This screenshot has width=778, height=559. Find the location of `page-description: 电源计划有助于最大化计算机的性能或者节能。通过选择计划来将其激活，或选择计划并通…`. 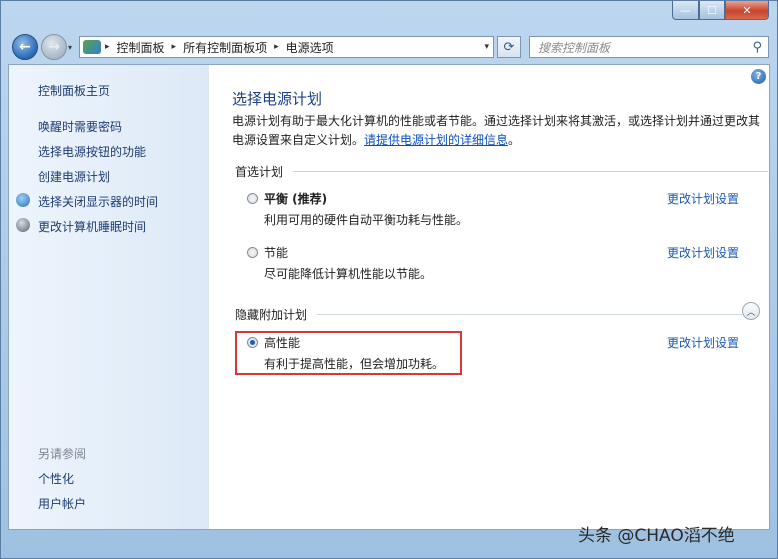

page-description: 电源计划有助于最大化计算机的性能或者节能。通过选择计划来将其激活，或选择计划并通… is located at coordinates (497, 131).